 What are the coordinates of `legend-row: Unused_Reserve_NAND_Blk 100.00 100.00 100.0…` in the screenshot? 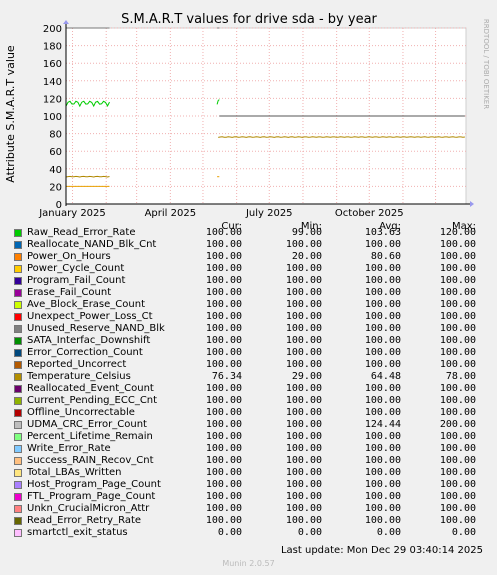 It's located at (248, 329).